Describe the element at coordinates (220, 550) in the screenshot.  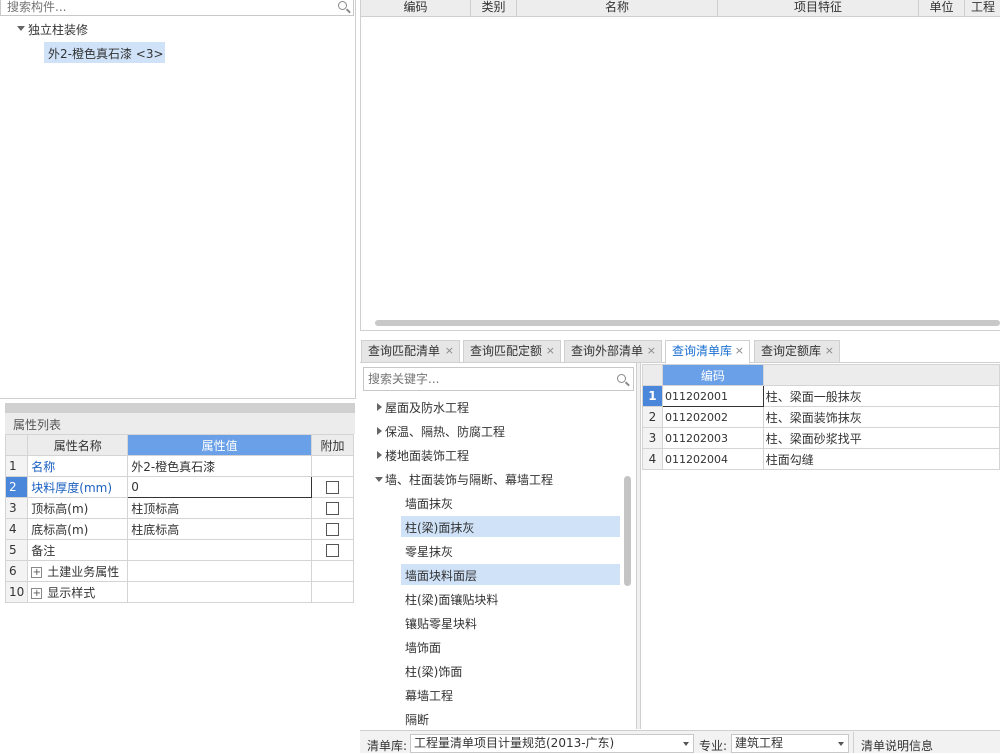
I see `prop-value` at that location.